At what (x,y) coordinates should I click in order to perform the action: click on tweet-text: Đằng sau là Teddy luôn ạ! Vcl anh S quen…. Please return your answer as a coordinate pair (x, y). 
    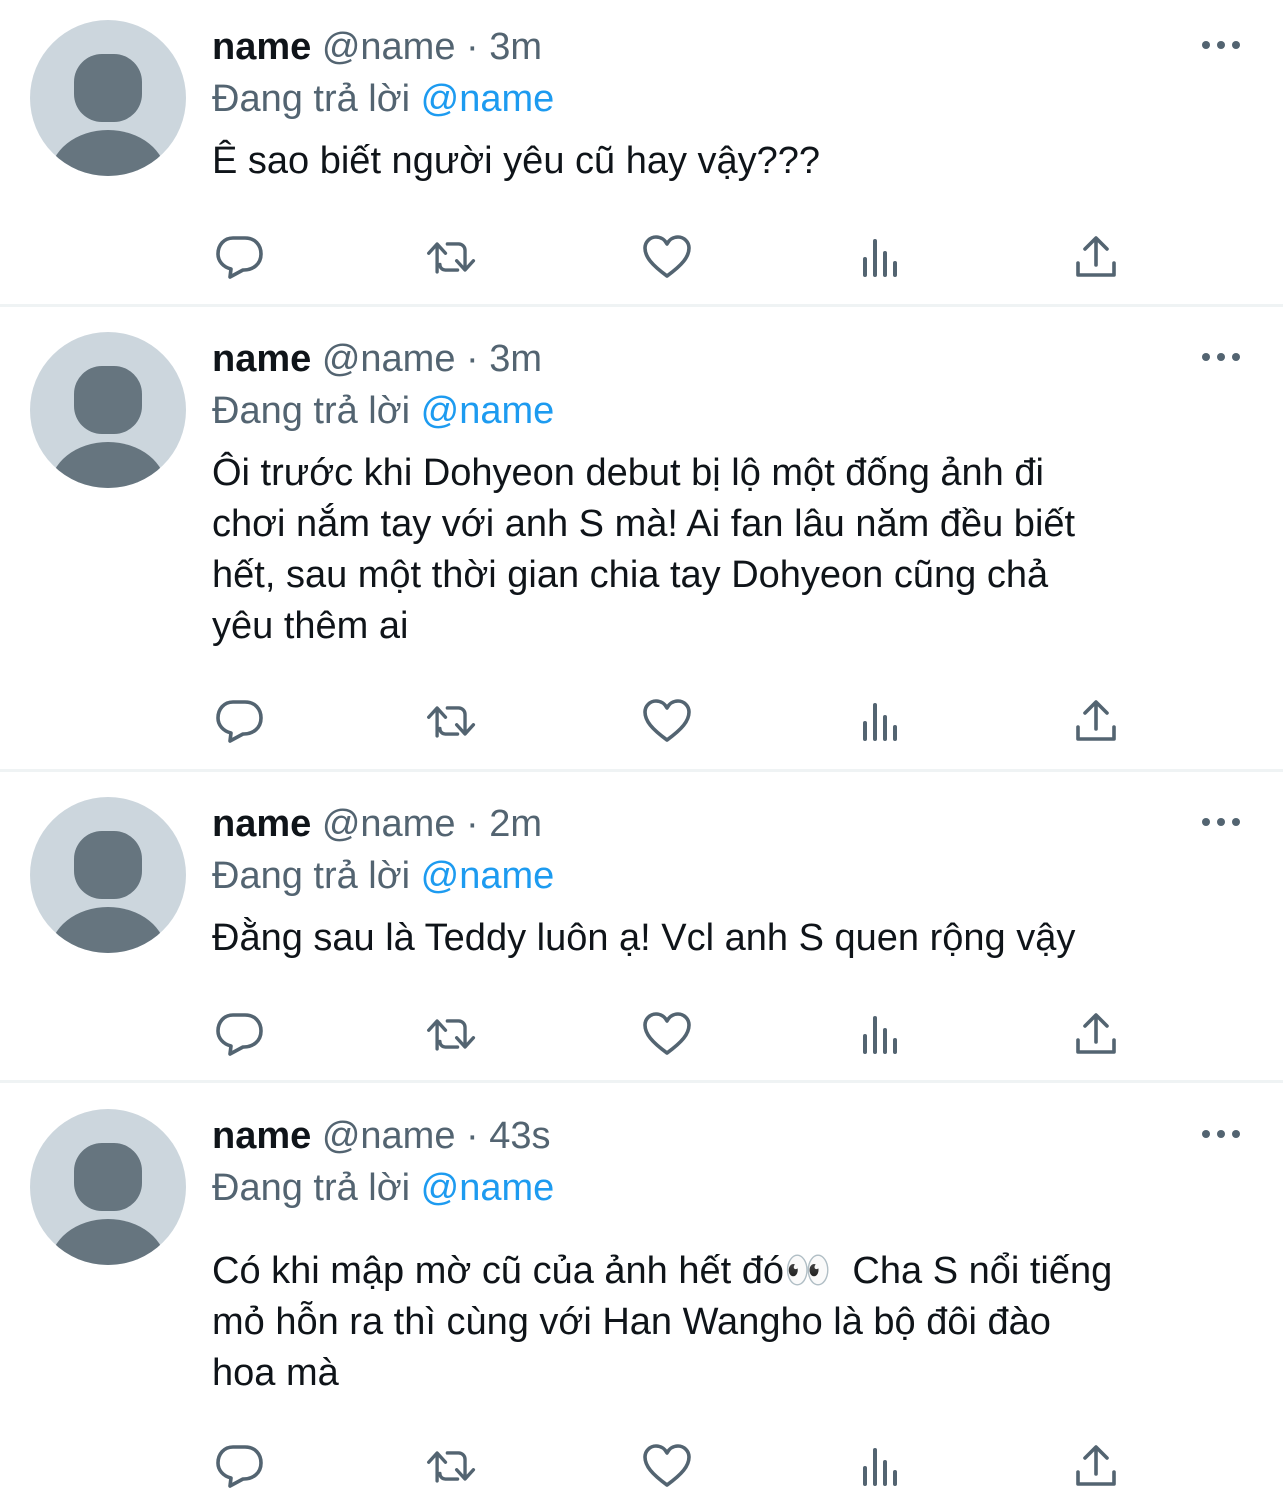
    Looking at the image, I should click on (644, 938).